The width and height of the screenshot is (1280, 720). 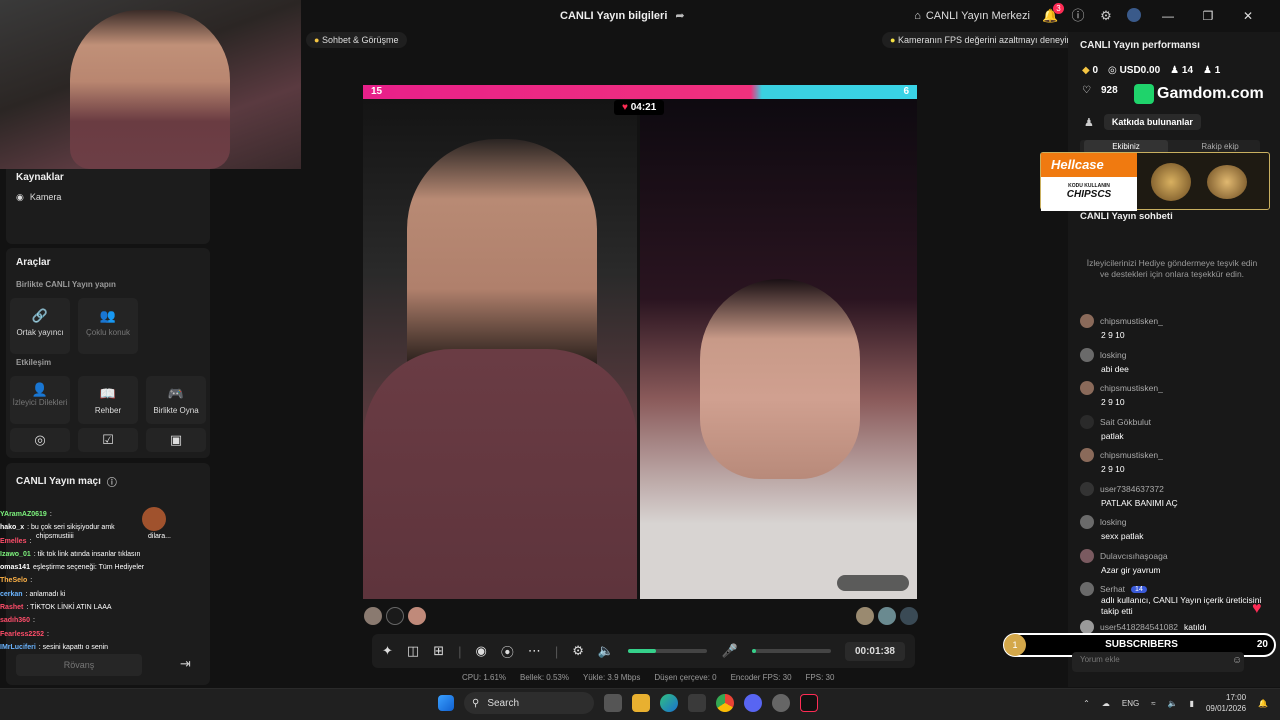 I want to click on magic-wand-icon: ✦, so click(x=387, y=651).